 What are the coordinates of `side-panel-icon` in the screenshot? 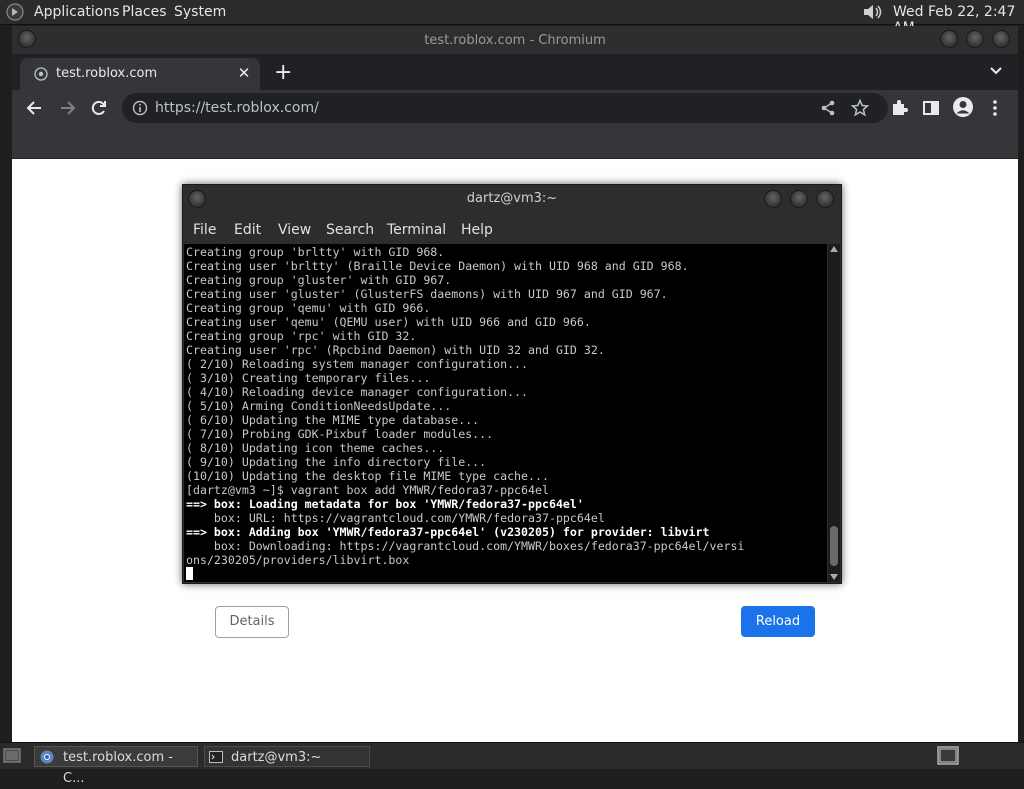 It's located at (931, 108).